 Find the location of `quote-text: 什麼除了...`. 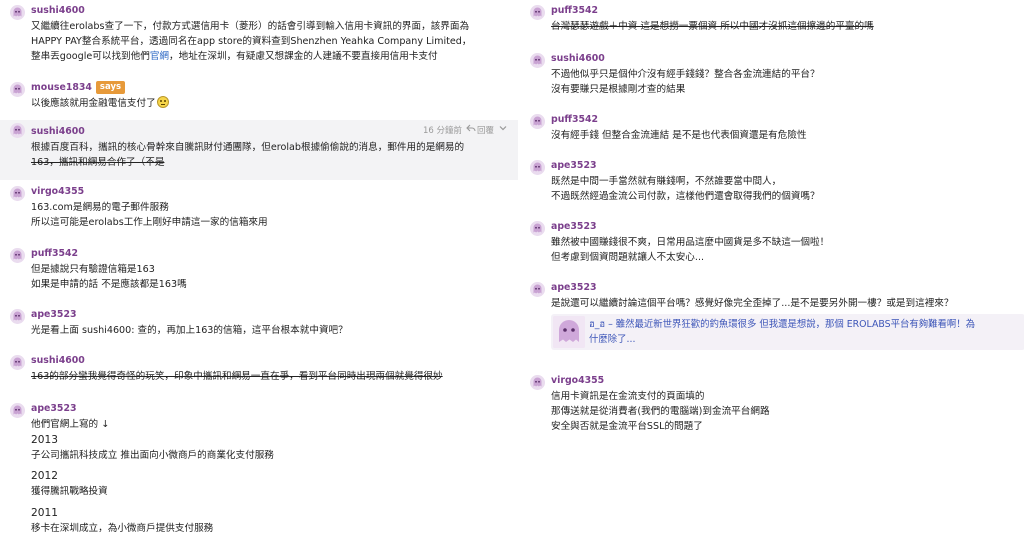

quote-text: 什麼除了... is located at coordinates (612, 340).